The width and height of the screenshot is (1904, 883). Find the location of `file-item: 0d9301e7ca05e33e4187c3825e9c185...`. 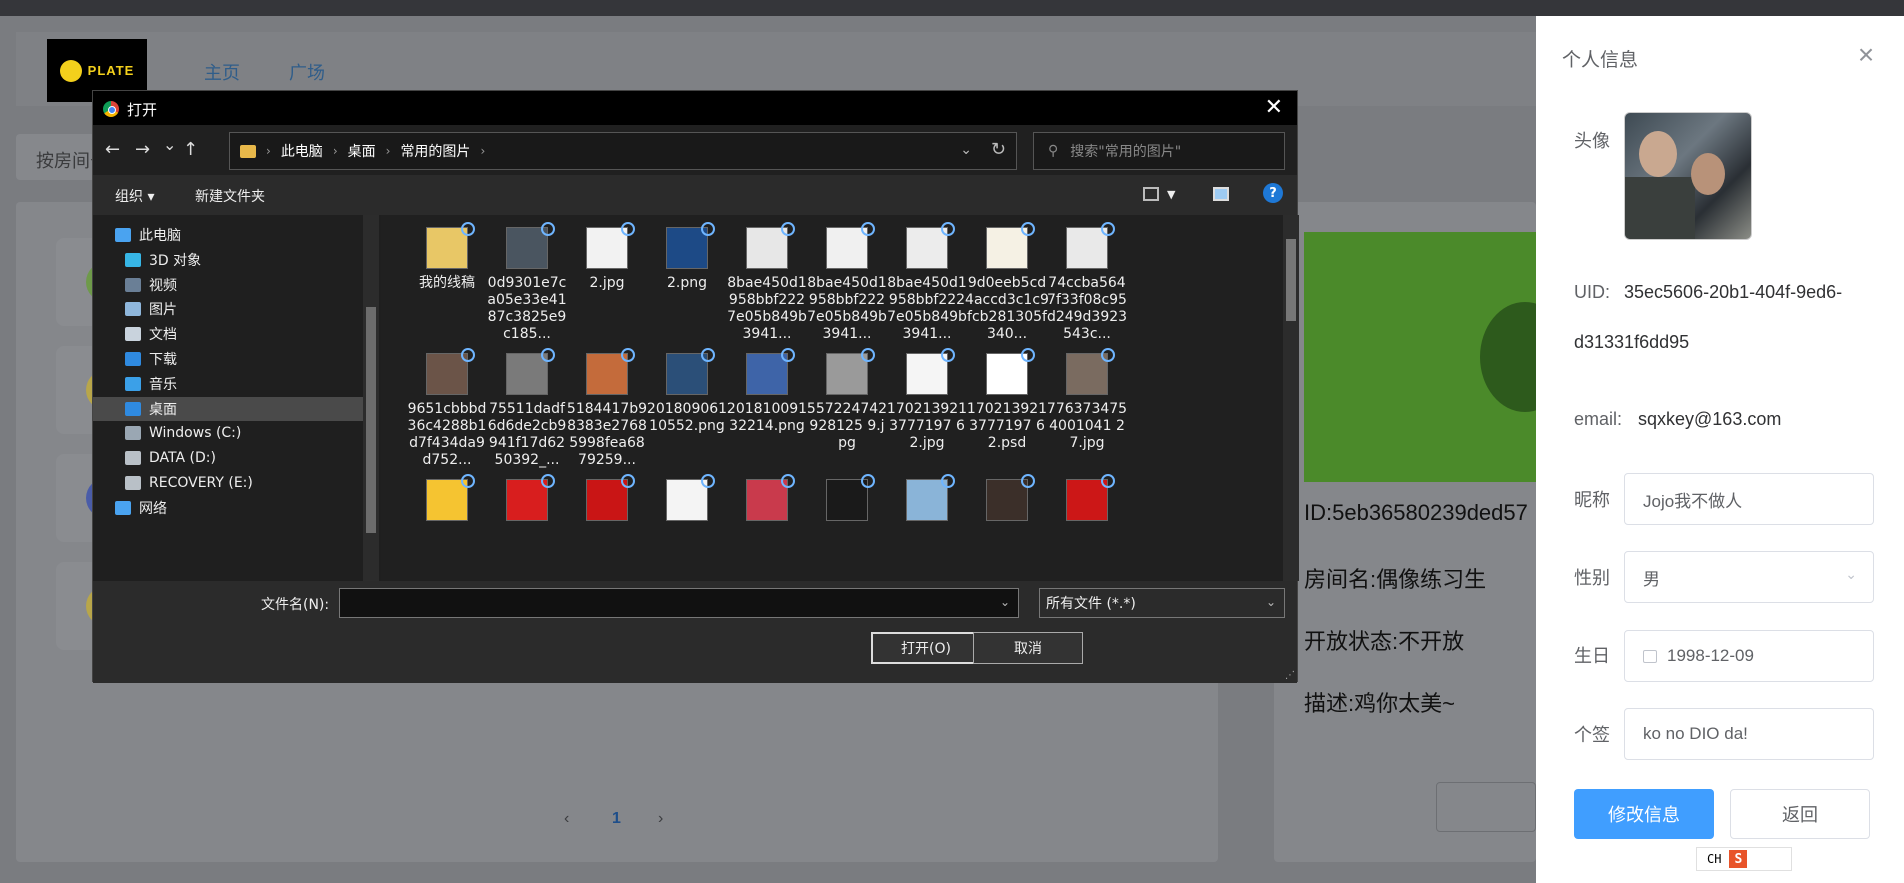

file-item: 0d9301e7ca05e33e4187c3825e9c185... is located at coordinates (527, 282).